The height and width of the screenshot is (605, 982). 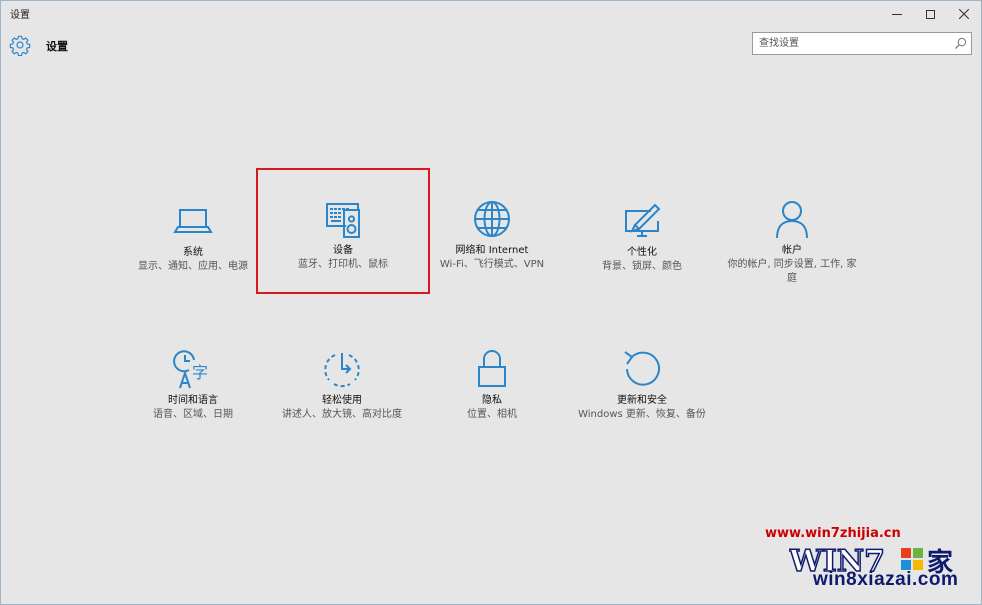 I want to click on title-bar: 设置, so click(x=491, y=14).